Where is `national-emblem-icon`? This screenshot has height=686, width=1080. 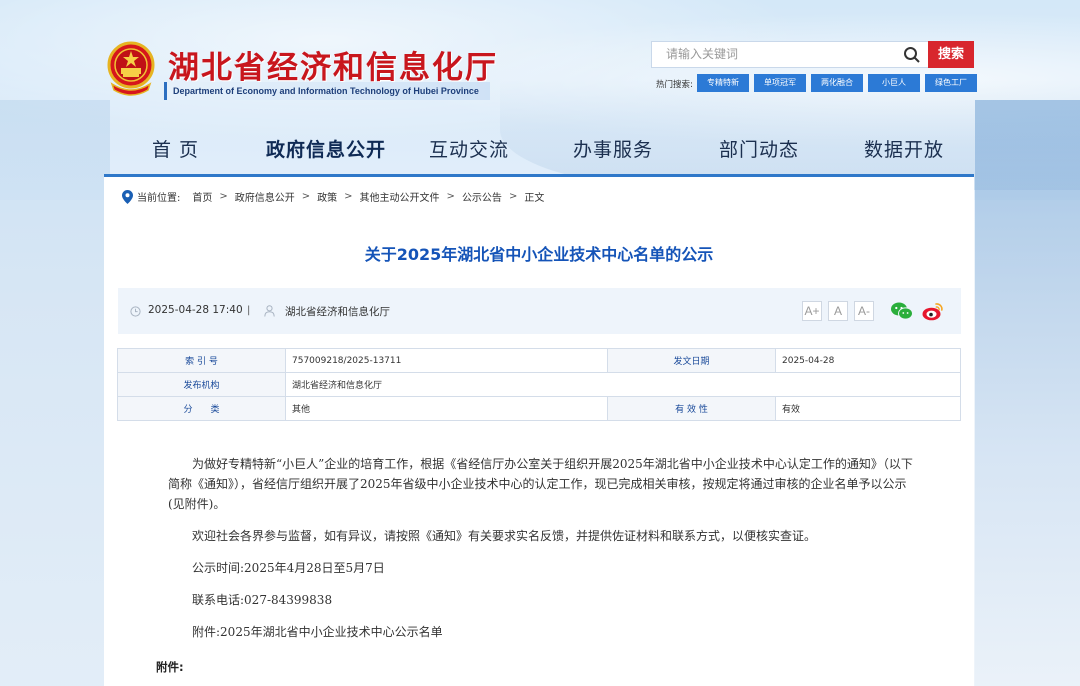
national-emblem-icon is located at coordinates (131, 68).